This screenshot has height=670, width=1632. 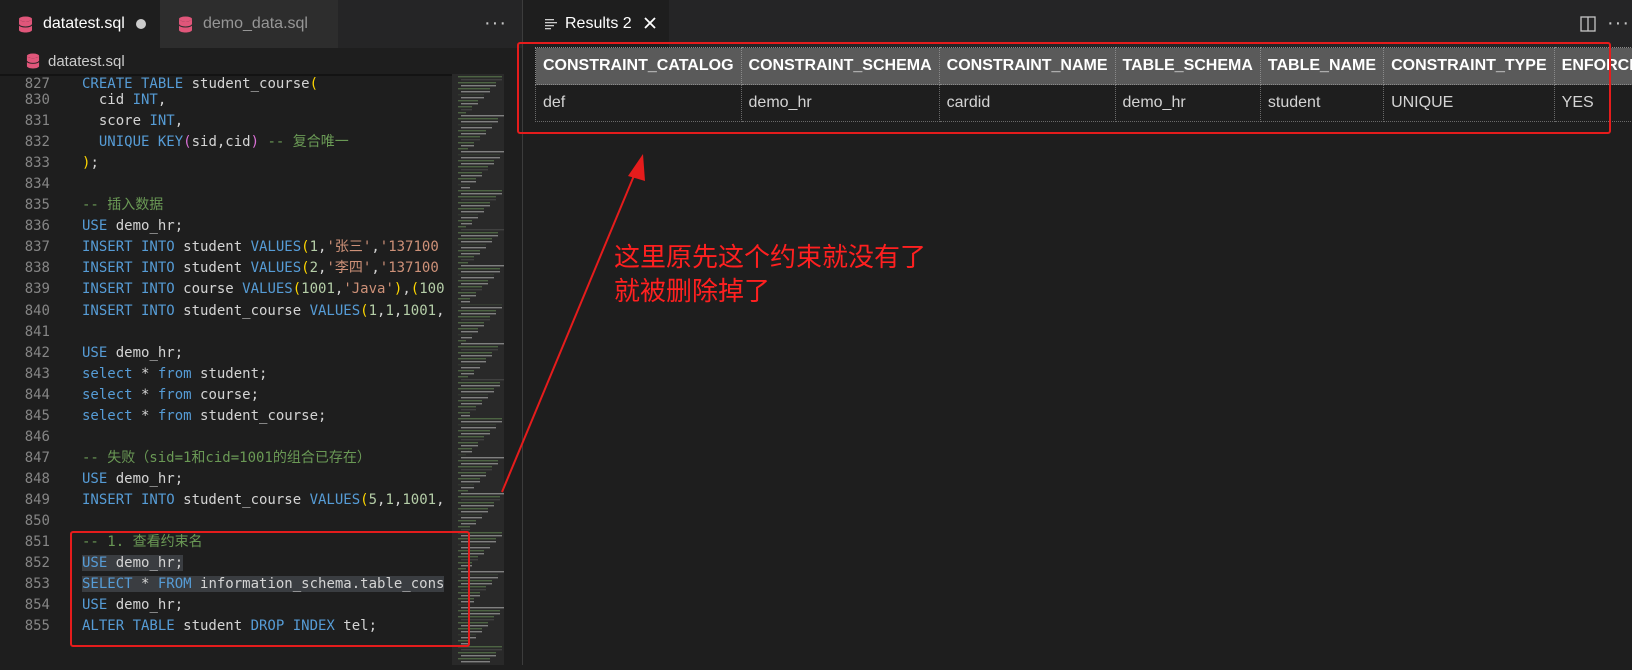 I want to click on highlight-box-code, so click(x=270, y=589).